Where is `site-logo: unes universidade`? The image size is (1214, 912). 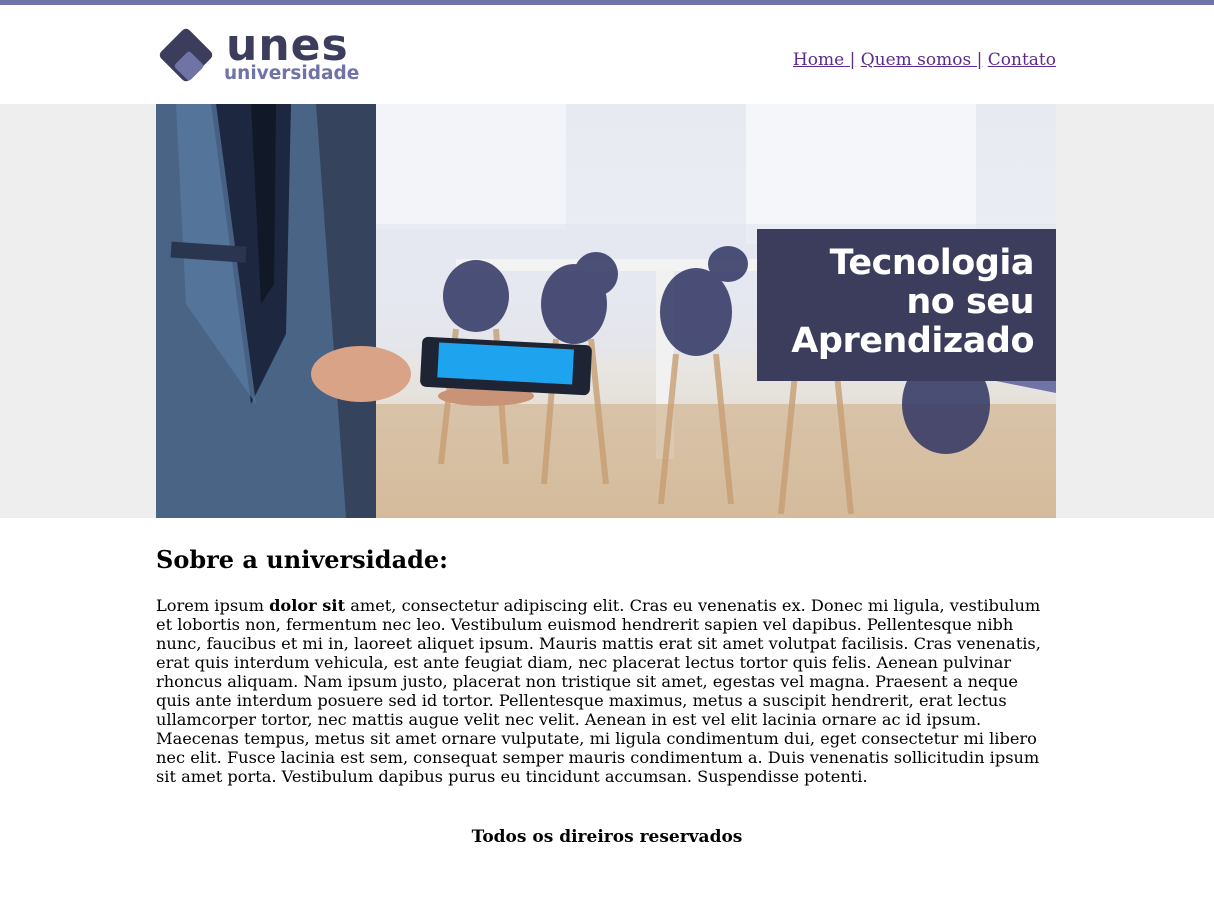 site-logo: unes universidade is located at coordinates (263, 55).